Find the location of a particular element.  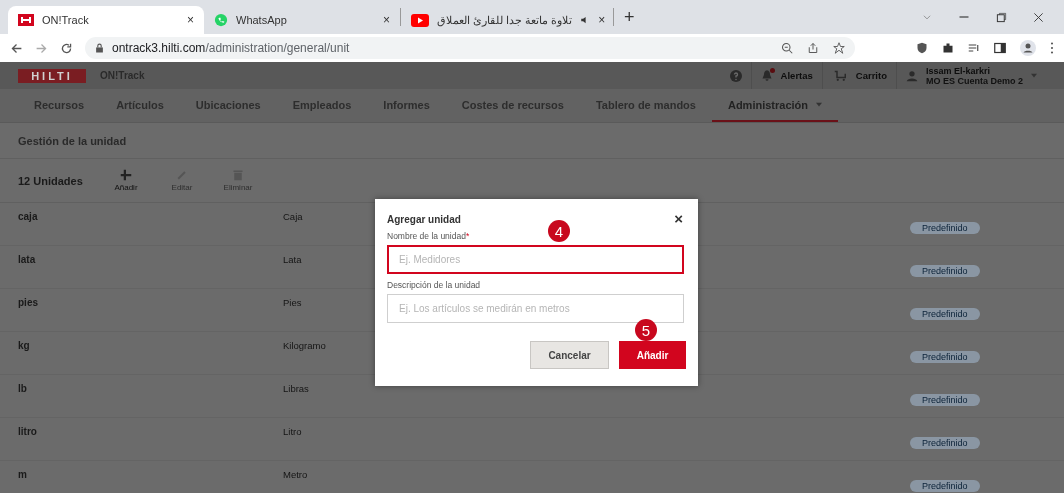

step-marker: 4 is located at coordinates (559, 231).